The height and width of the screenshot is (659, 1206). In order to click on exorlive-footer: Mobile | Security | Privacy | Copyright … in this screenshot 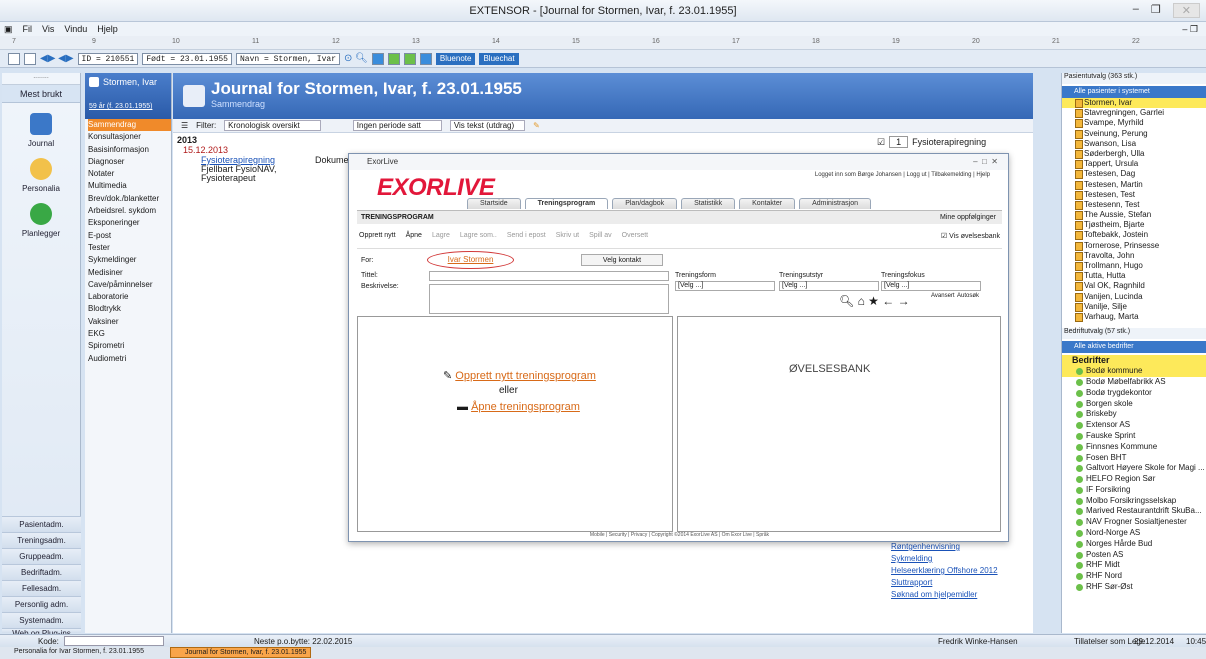, I will do `click(679, 535)`.